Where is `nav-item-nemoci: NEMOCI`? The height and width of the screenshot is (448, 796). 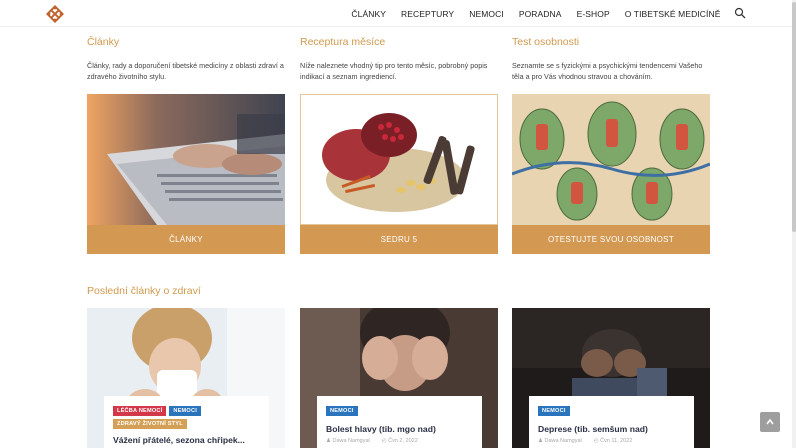 nav-item-nemoci: NEMOCI is located at coordinates (487, 14).